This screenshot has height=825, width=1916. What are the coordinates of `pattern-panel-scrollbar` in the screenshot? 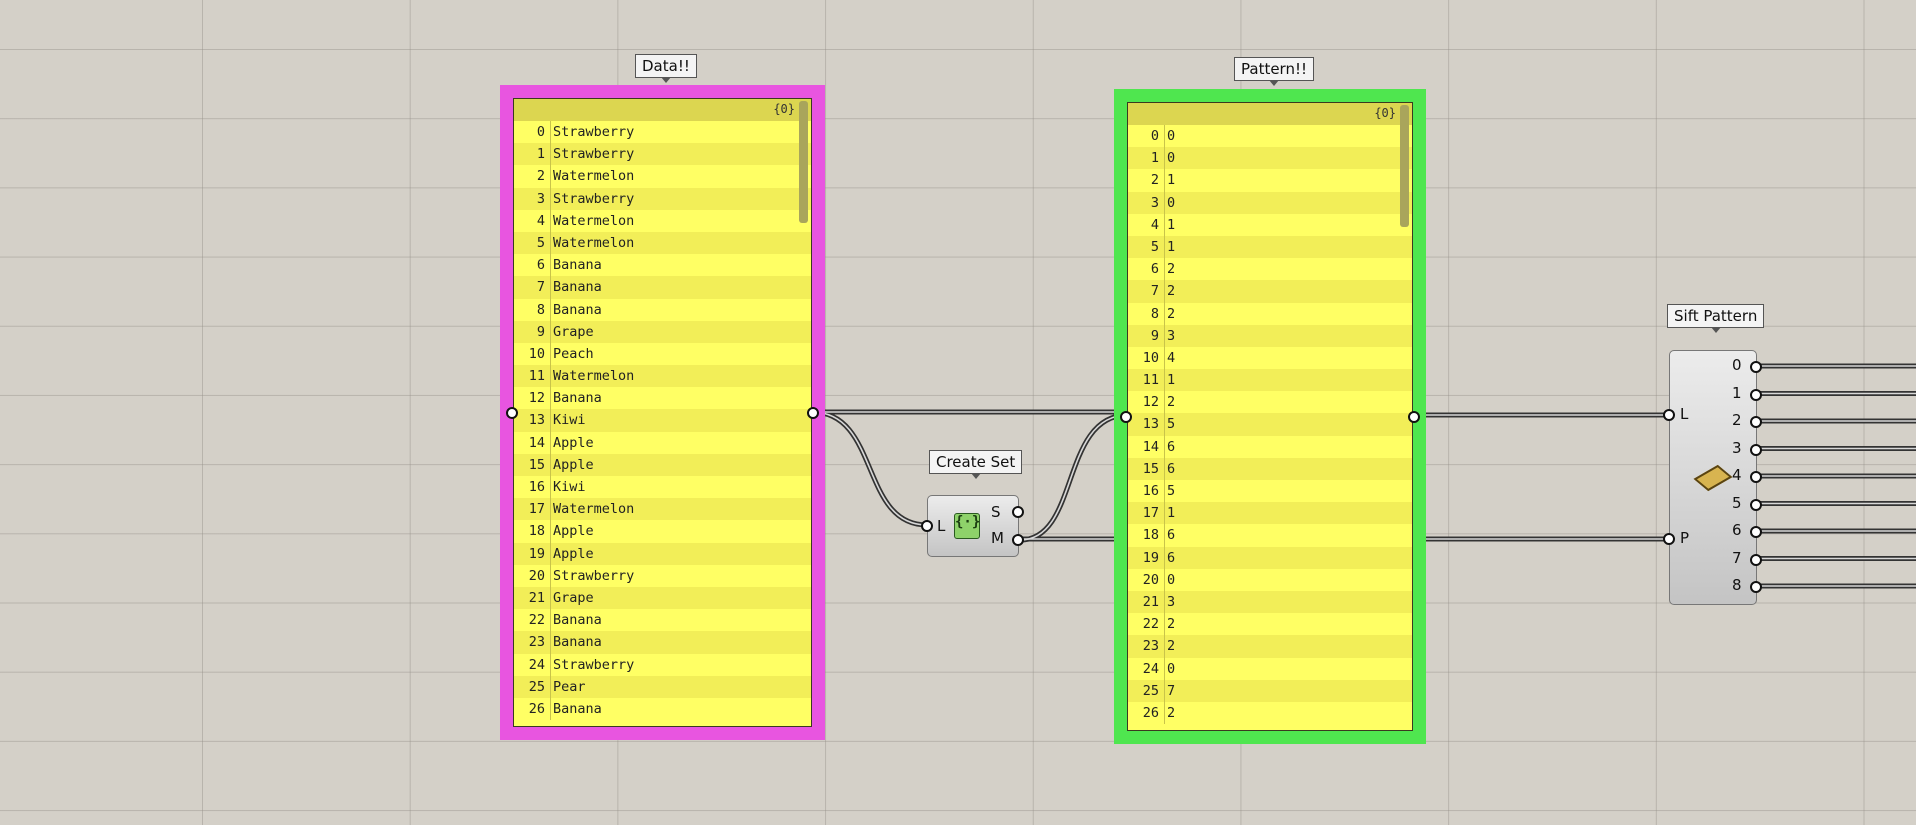 It's located at (1404, 166).